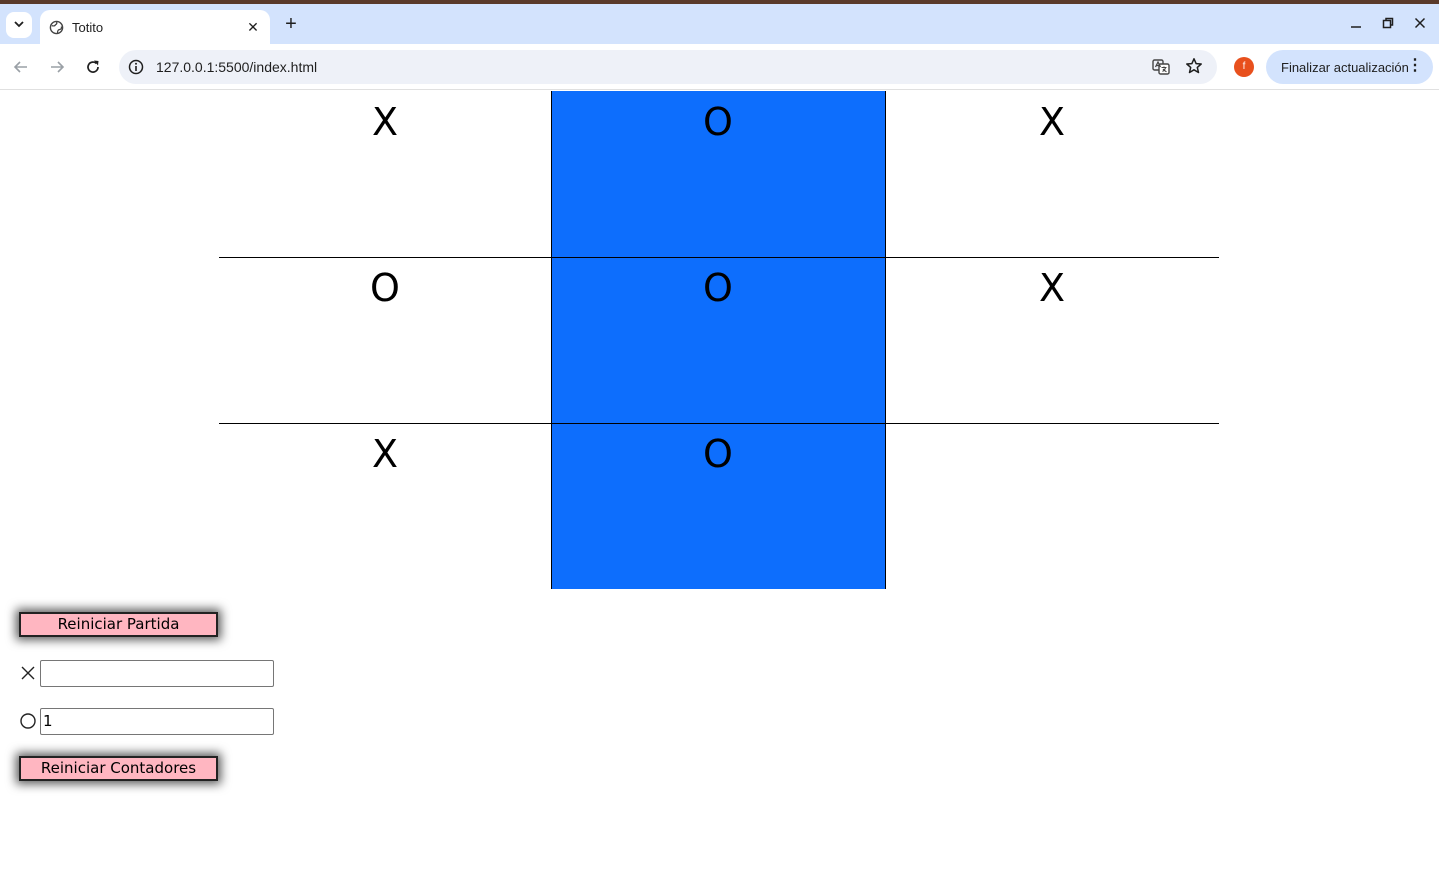 This screenshot has width=1439, height=879. I want to click on board-cell-1-3: X, so click(1052, 174).